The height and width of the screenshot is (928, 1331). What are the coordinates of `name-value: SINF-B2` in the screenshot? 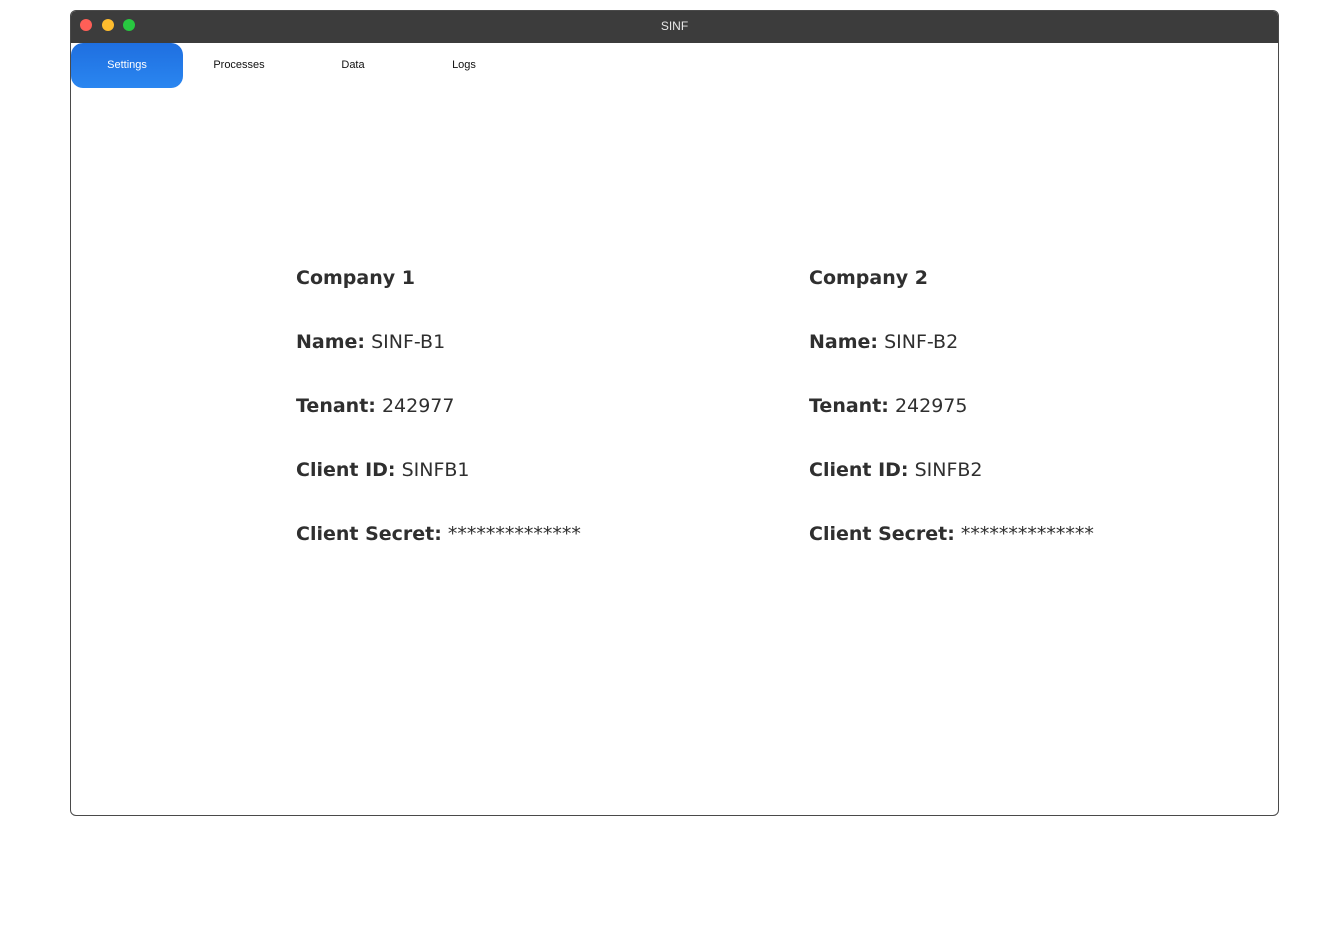 It's located at (921, 342).